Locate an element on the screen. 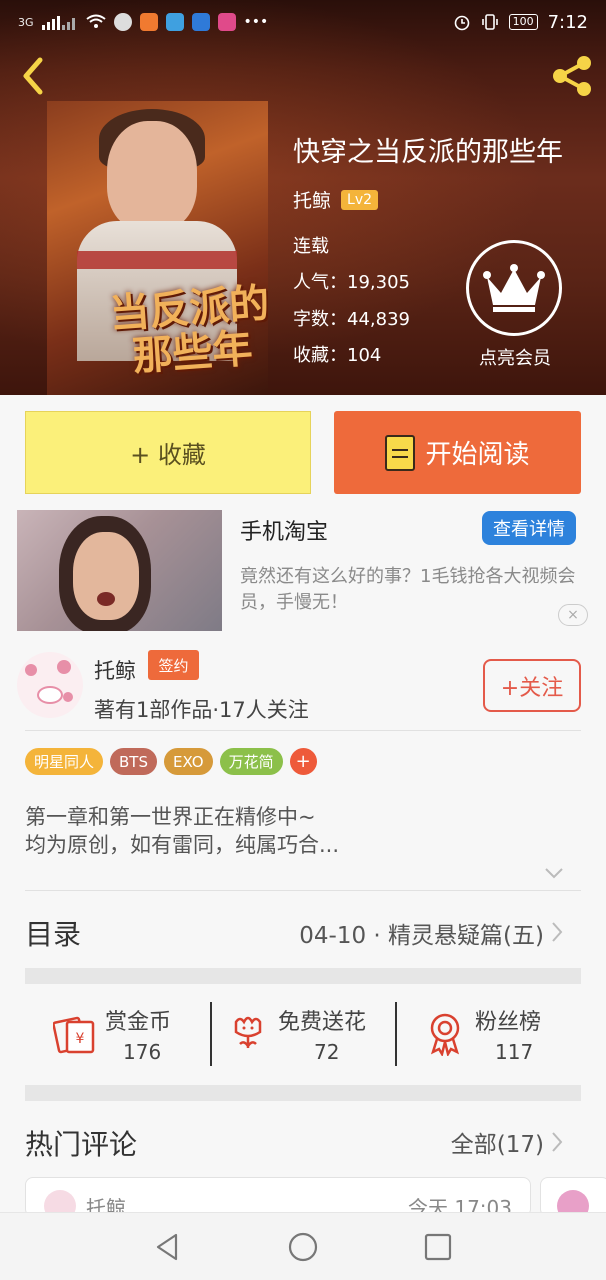  clock: 7:12 is located at coordinates (567, 22).